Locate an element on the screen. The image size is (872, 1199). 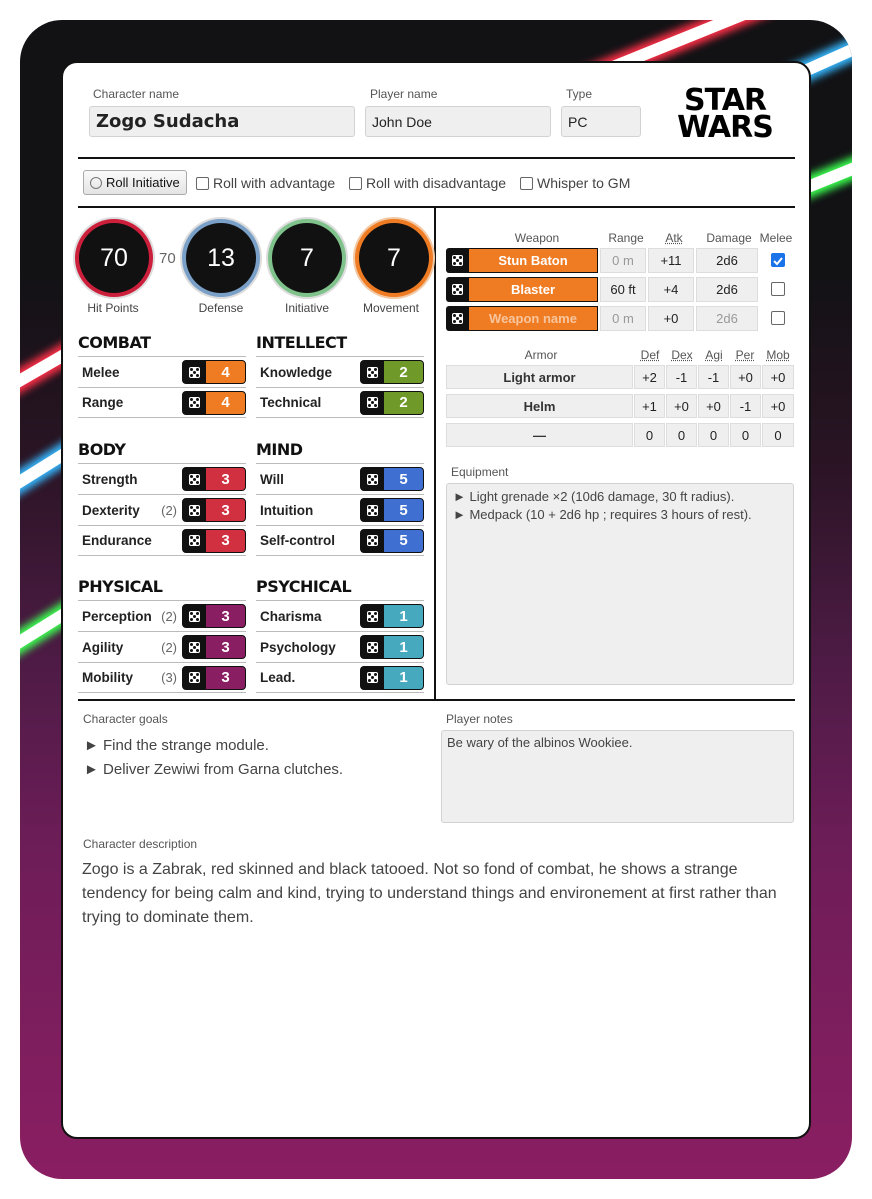
armor-def: 0 is located at coordinates (649, 435).